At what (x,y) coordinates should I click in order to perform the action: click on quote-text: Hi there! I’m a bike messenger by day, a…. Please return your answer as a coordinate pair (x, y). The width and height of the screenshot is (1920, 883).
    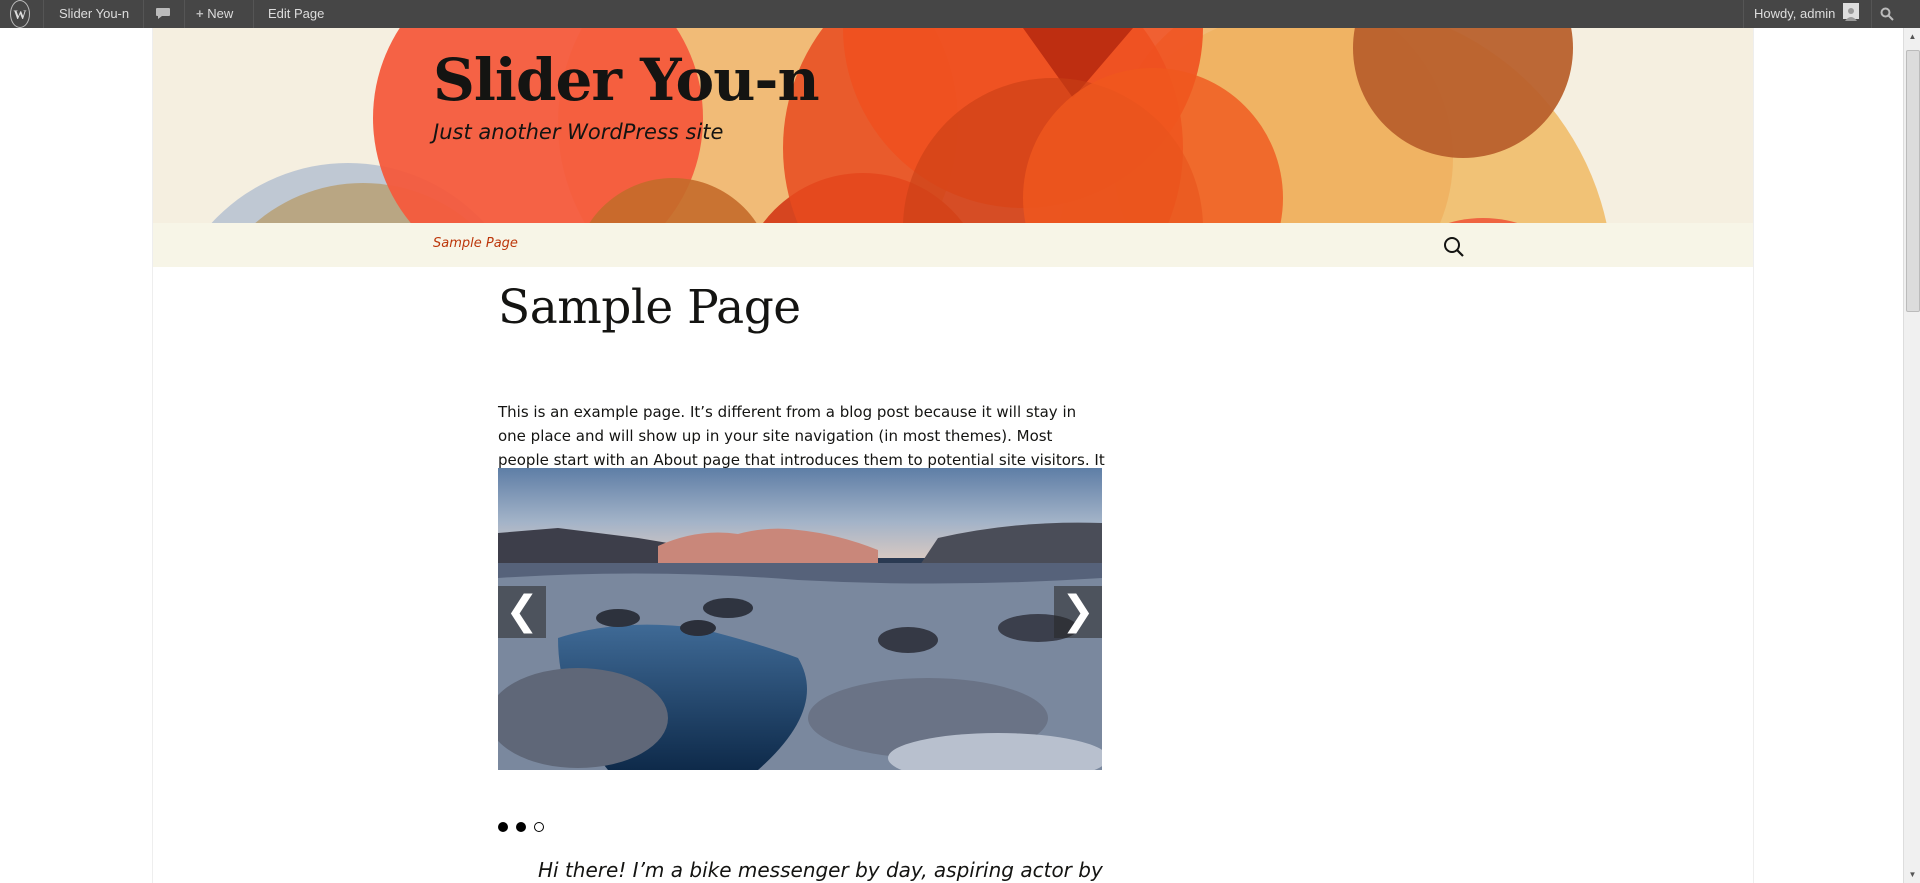
    Looking at the image, I should click on (820, 870).